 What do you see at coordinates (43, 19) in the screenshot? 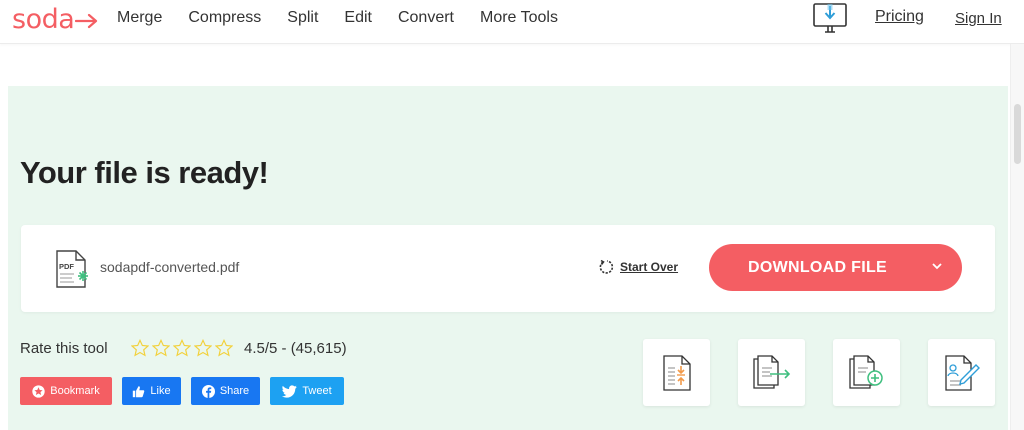
I see `logo-text: soda` at bounding box center [43, 19].